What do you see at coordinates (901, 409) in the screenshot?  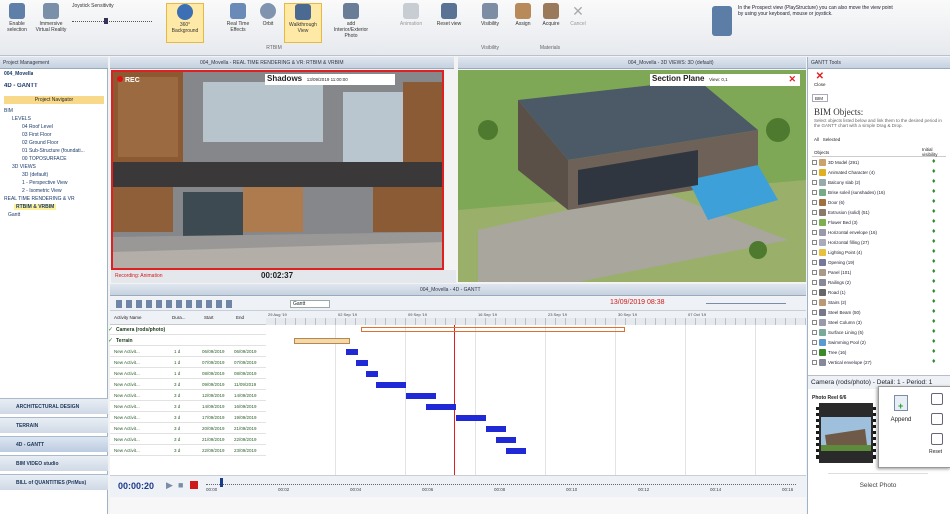 I see `append-photo-button: + Append` at bounding box center [901, 409].